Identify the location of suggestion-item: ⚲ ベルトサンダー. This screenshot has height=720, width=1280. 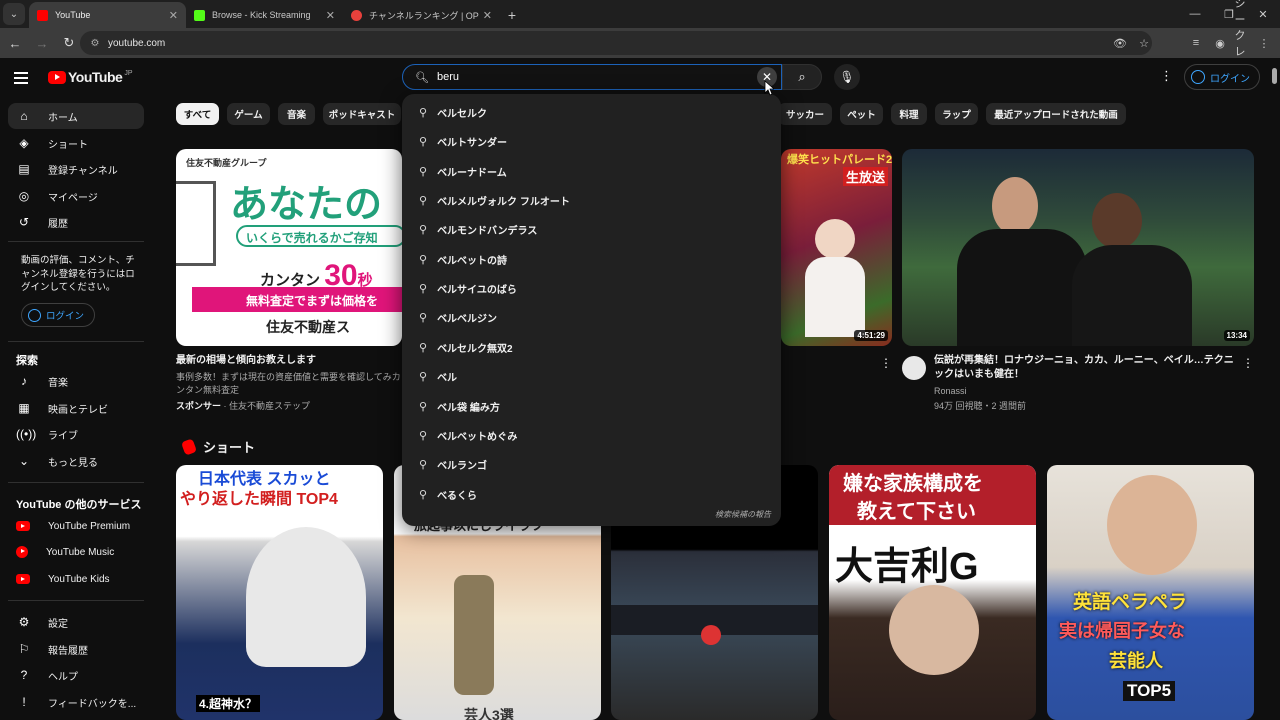
(591, 141).